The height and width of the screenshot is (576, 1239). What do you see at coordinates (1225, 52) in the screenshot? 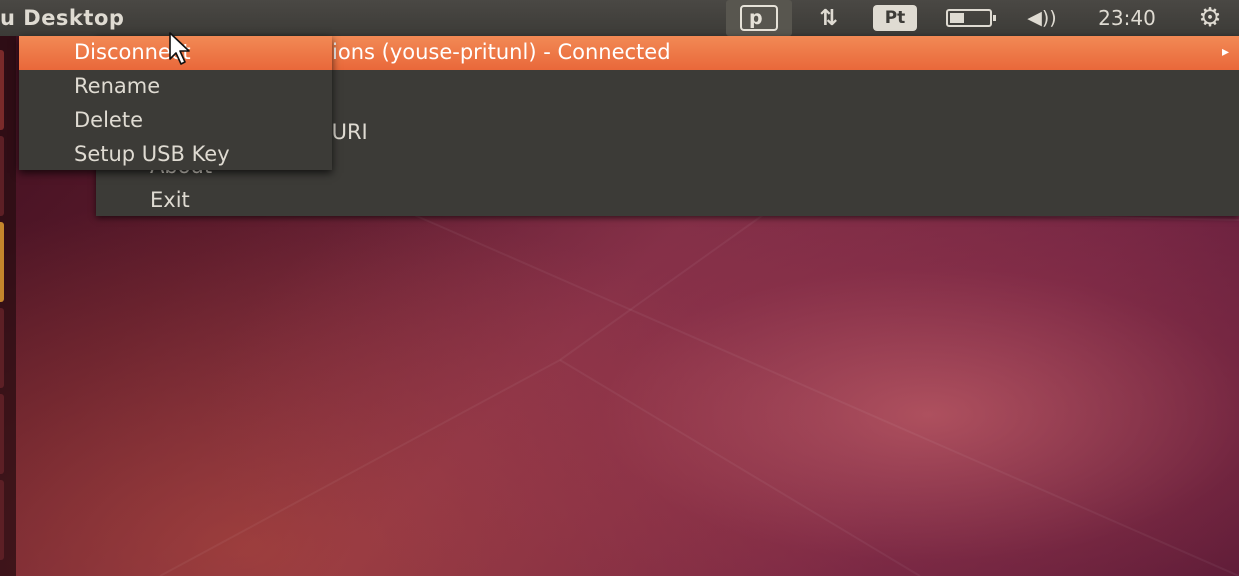
I see `submenu-arrow-icon: ▸` at bounding box center [1225, 52].